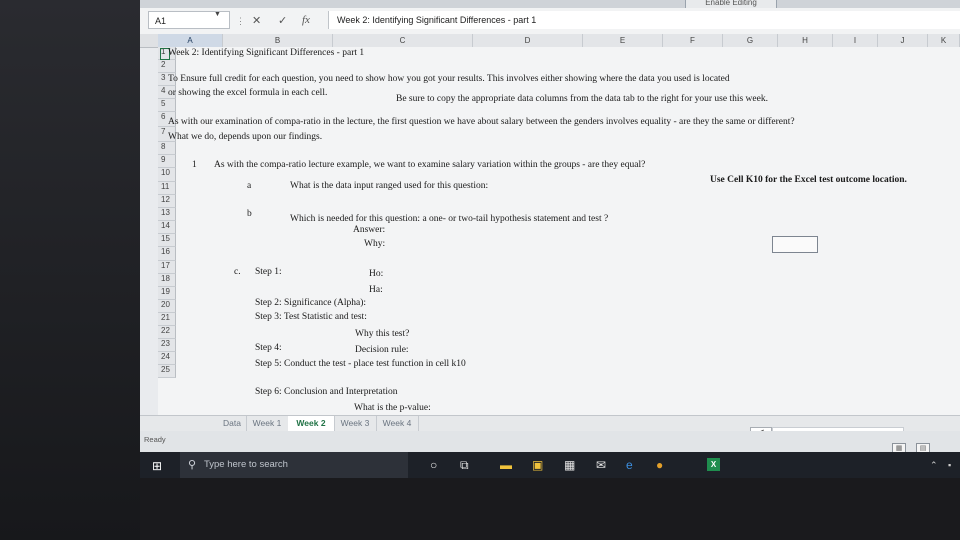 The image size is (960, 540). I want to click on step-label: Step 1:, so click(268, 272).